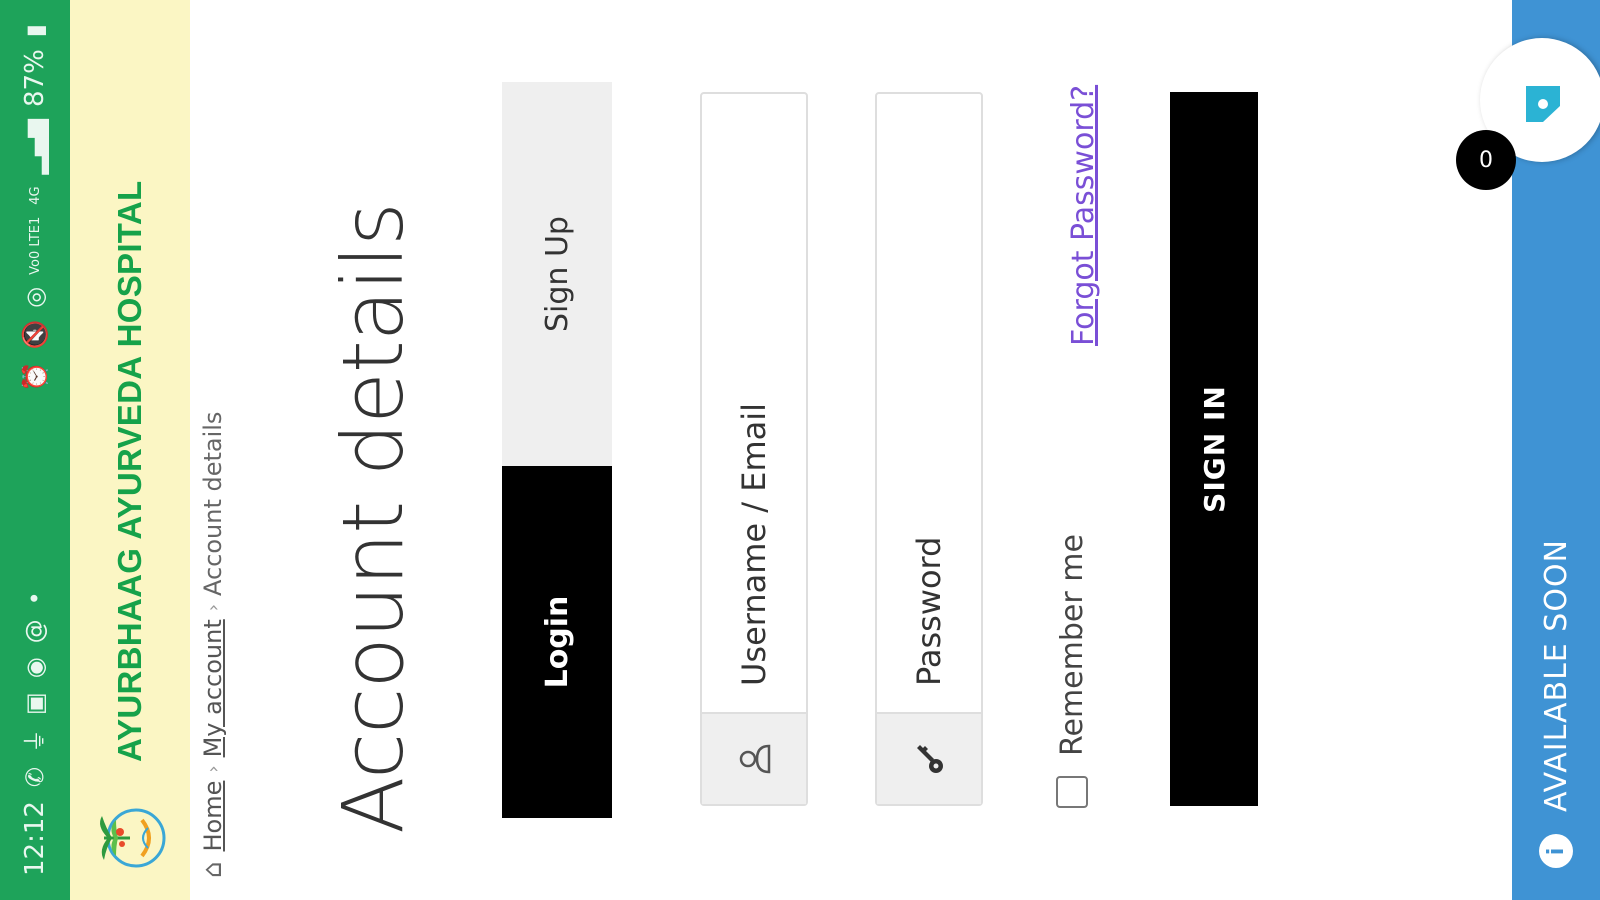 The height and width of the screenshot is (900, 1600). What do you see at coordinates (35, 78) in the screenshot?
I see `battery-percent: 87%` at bounding box center [35, 78].